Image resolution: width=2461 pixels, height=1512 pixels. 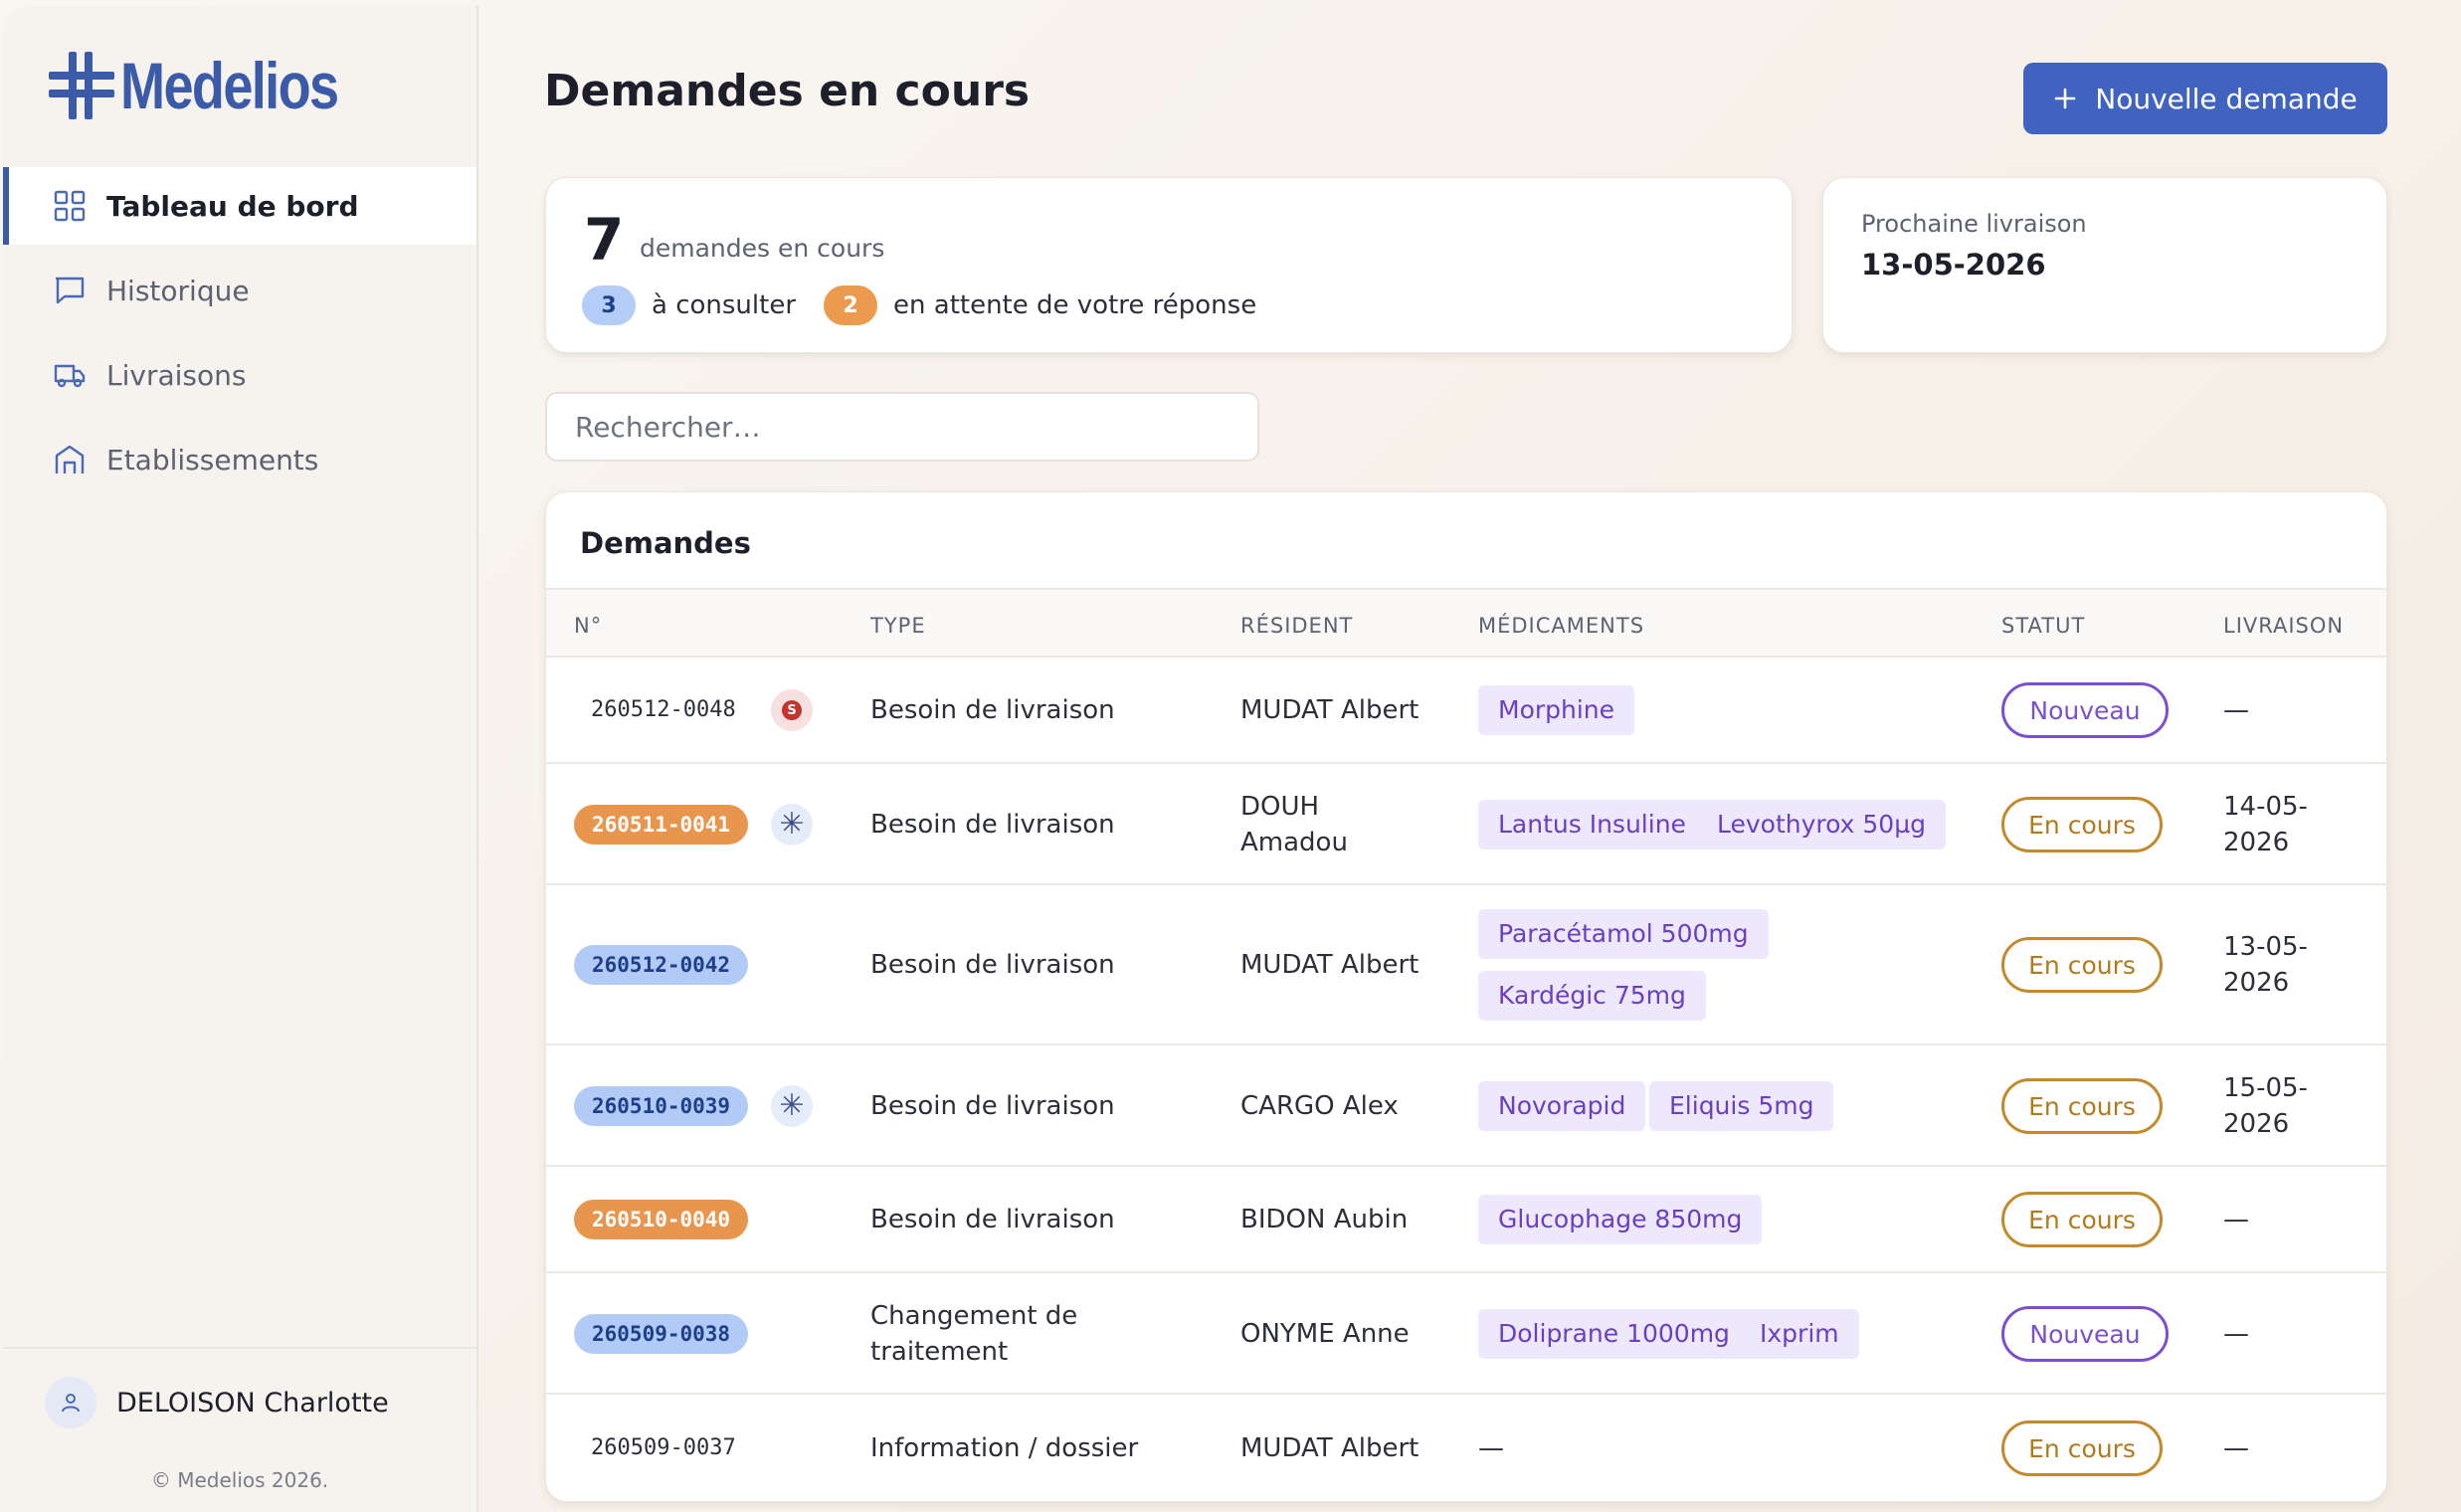 I want to click on request-type: Information / dossier, so click(x=1004, y=1448).